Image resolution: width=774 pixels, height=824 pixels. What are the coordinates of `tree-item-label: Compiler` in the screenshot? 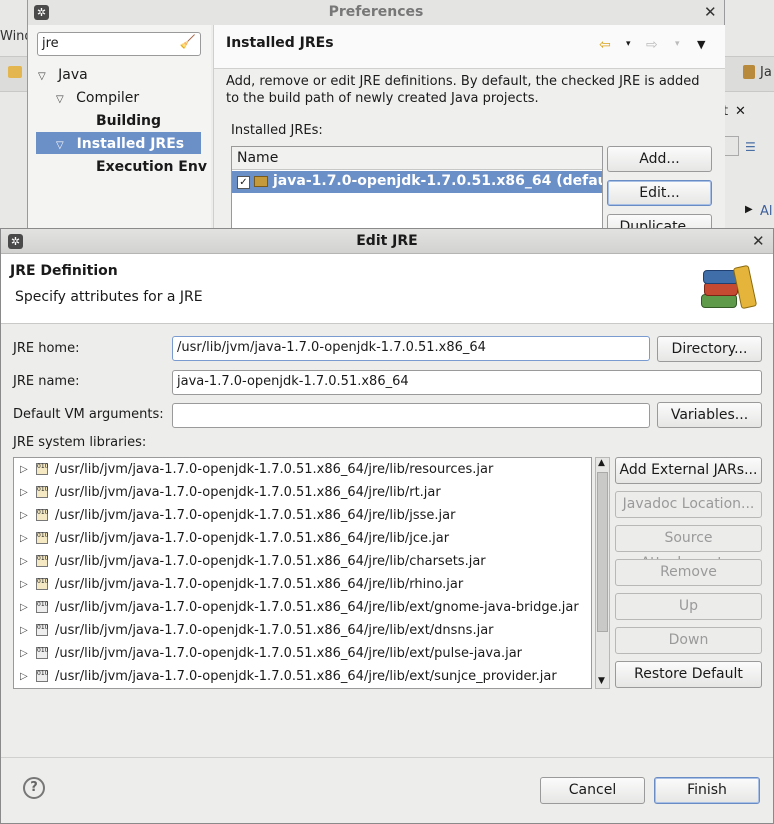 It's located at (108, 98).